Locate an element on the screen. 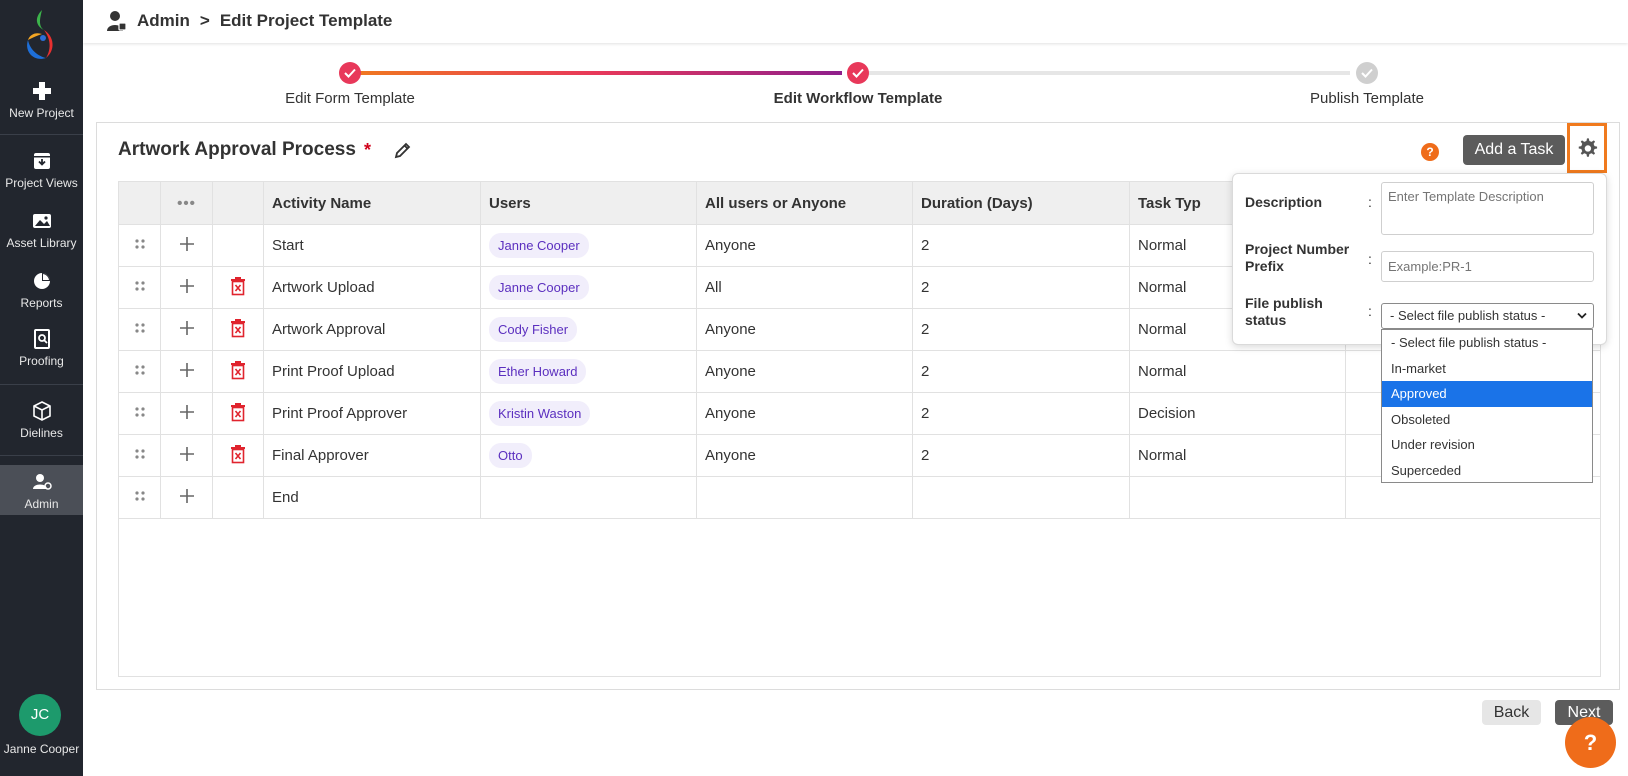 Image resolution: width=1628 pixels, height=776 pixels. duration-value: 2 is located at coordinates (925, 287).